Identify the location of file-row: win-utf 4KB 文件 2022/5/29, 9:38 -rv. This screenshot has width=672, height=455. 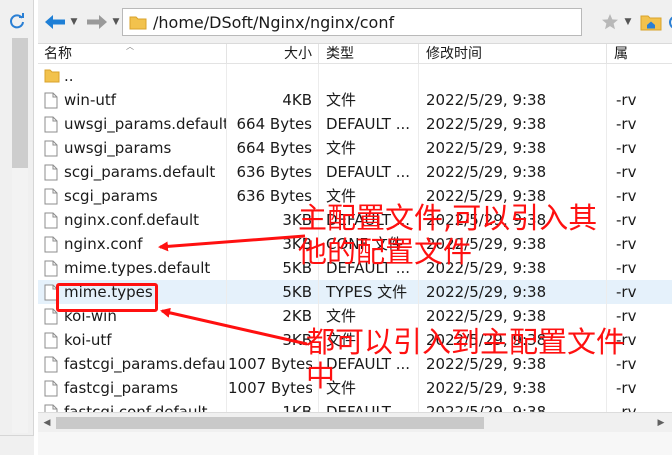
(355, 100).